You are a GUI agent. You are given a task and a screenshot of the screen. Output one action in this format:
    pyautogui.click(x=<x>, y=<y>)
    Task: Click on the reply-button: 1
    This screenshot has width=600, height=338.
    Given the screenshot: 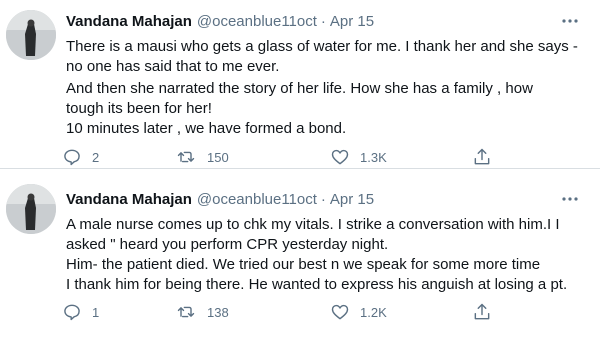 What is the action you would take?
    pyautogui.click(x=80, y=312)
    